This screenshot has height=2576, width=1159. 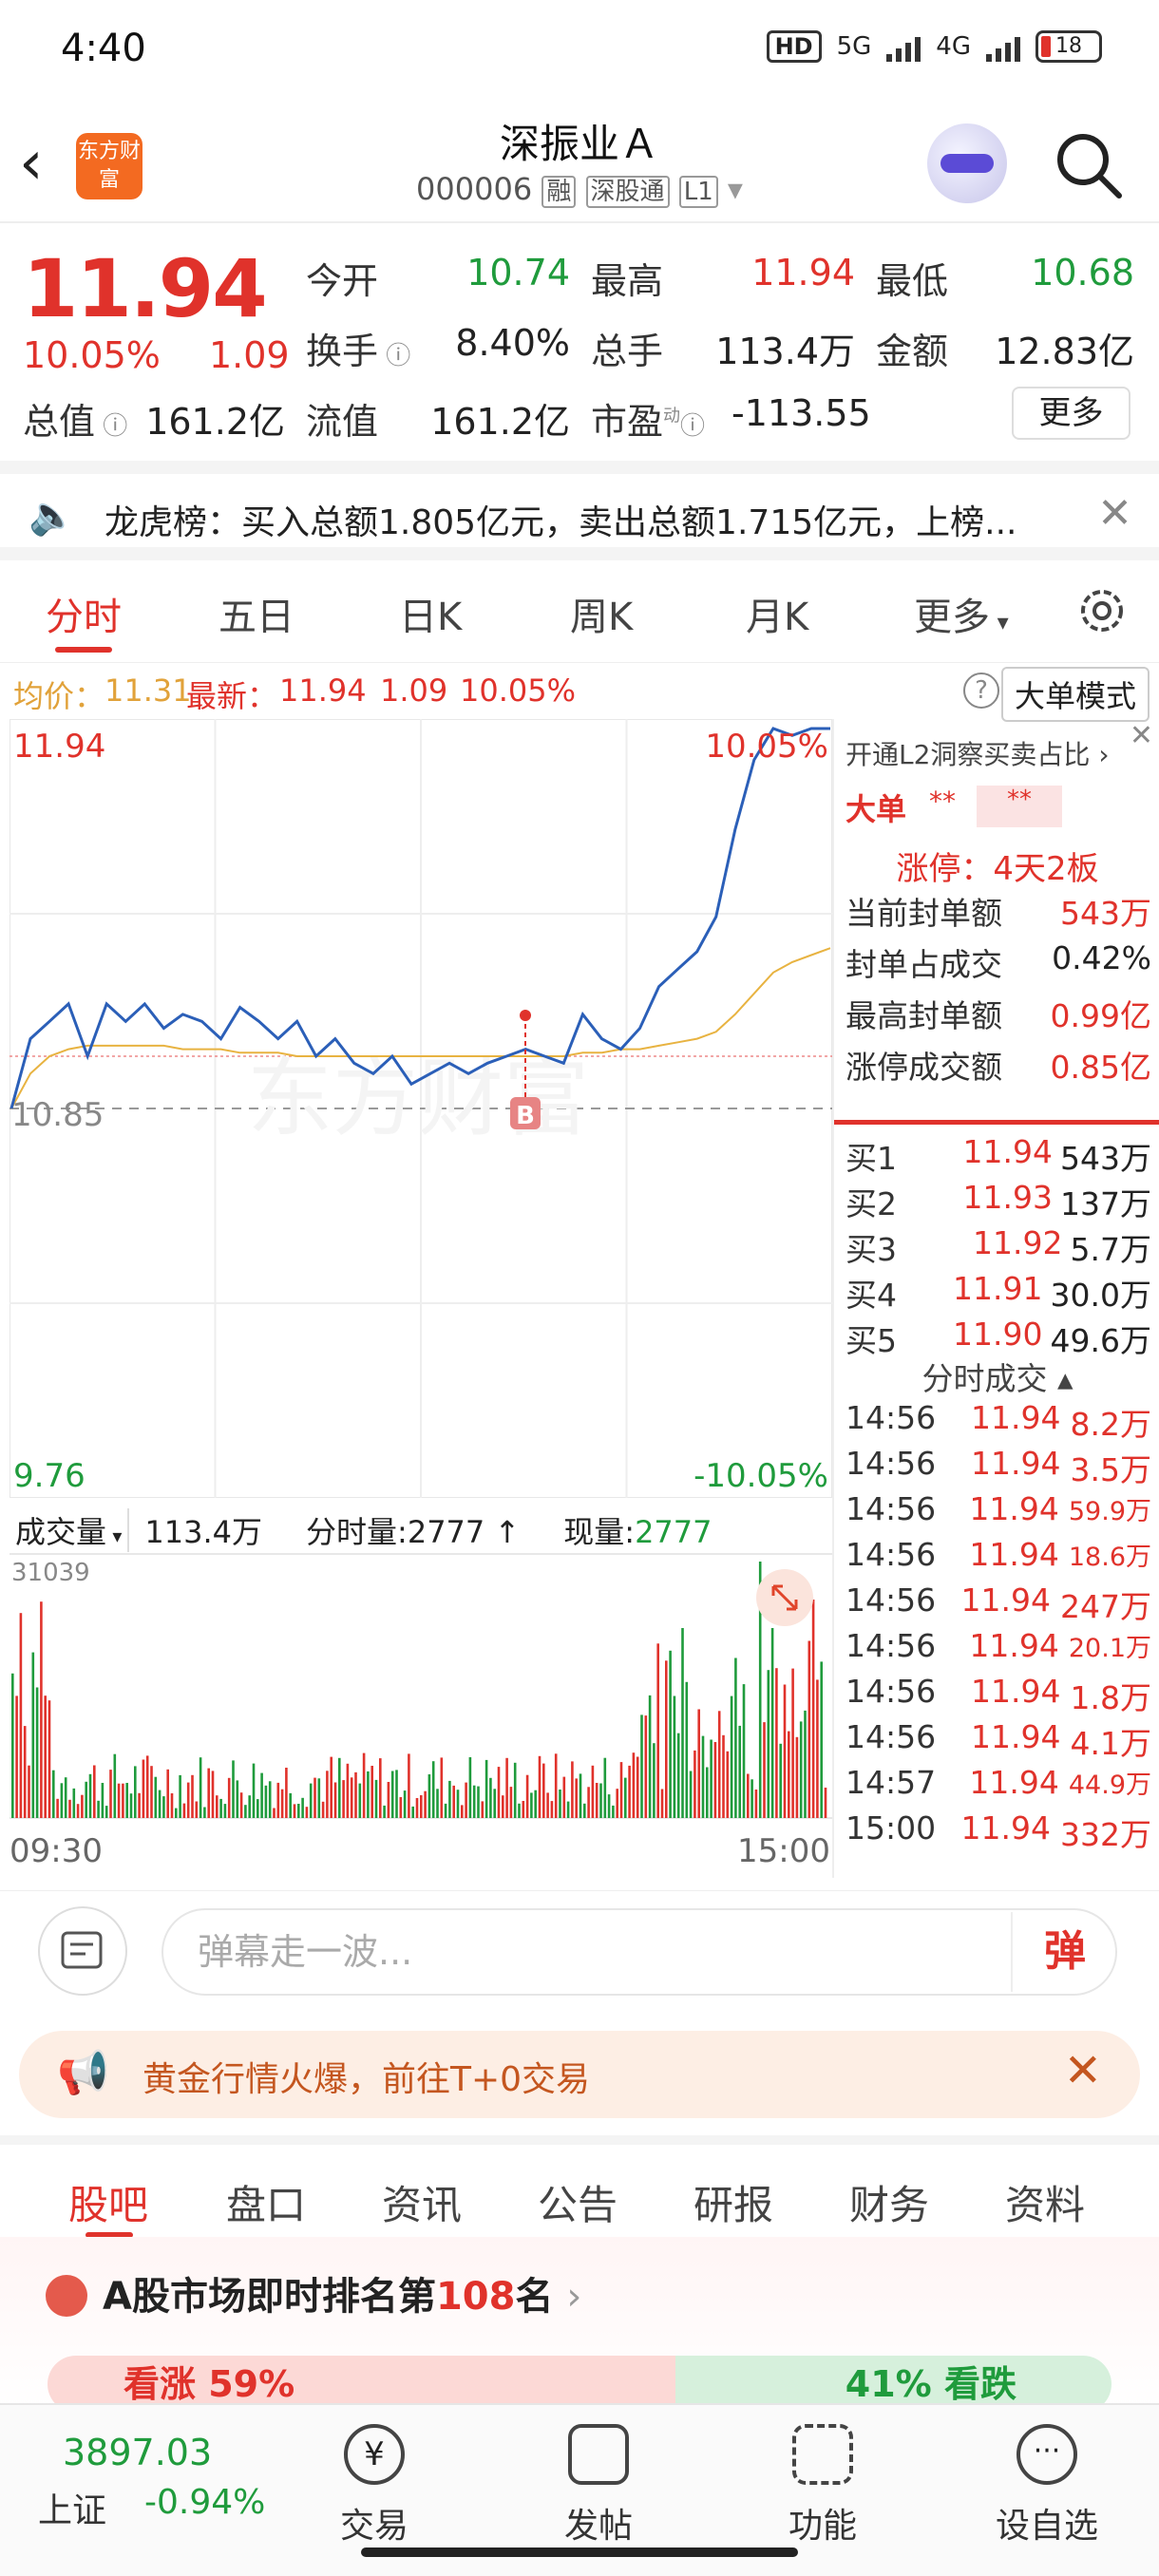 What do you see at coordinates (822, 2486) in the screenshot?
I see `nav-function: 功能` at bounding box center [822, 2486].